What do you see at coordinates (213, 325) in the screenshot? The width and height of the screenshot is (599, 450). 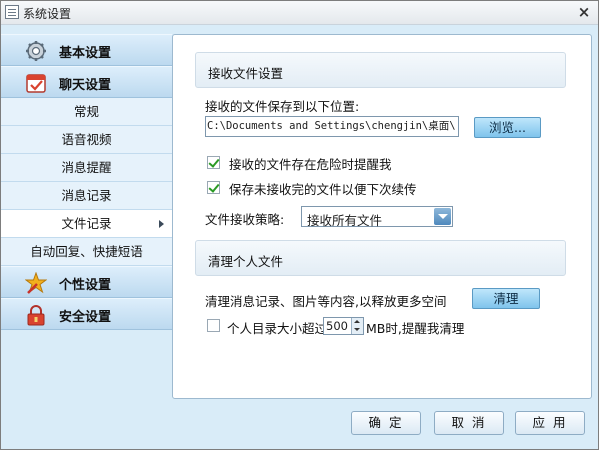 I see `size-limit-checkbox` at bounding box center [213, 325].